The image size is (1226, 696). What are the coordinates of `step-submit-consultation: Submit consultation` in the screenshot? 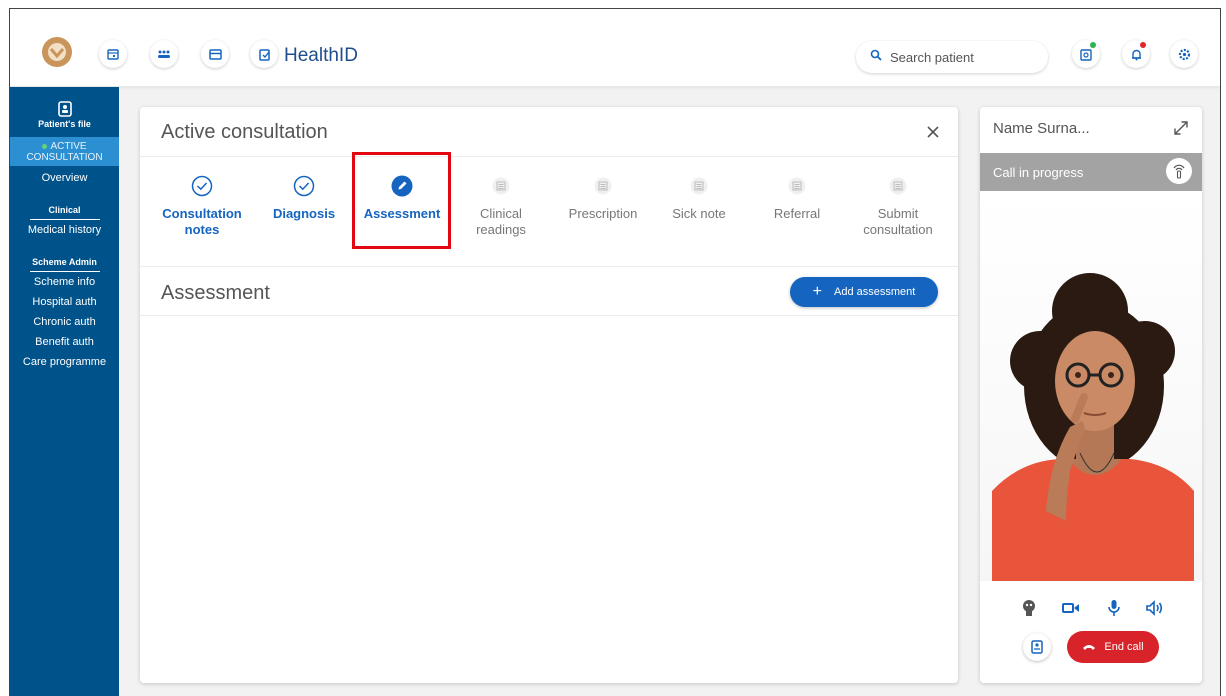 It's located at (898, 206).